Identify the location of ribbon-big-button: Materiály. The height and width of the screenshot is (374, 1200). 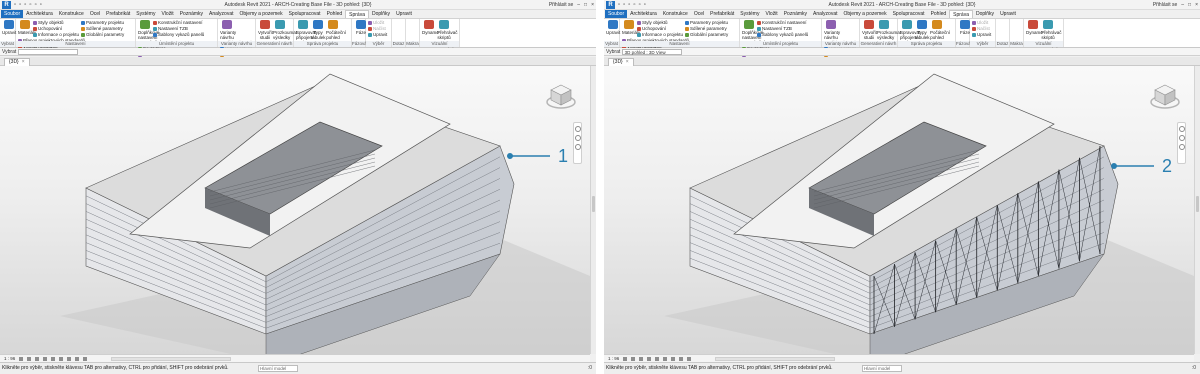
(631, 27).